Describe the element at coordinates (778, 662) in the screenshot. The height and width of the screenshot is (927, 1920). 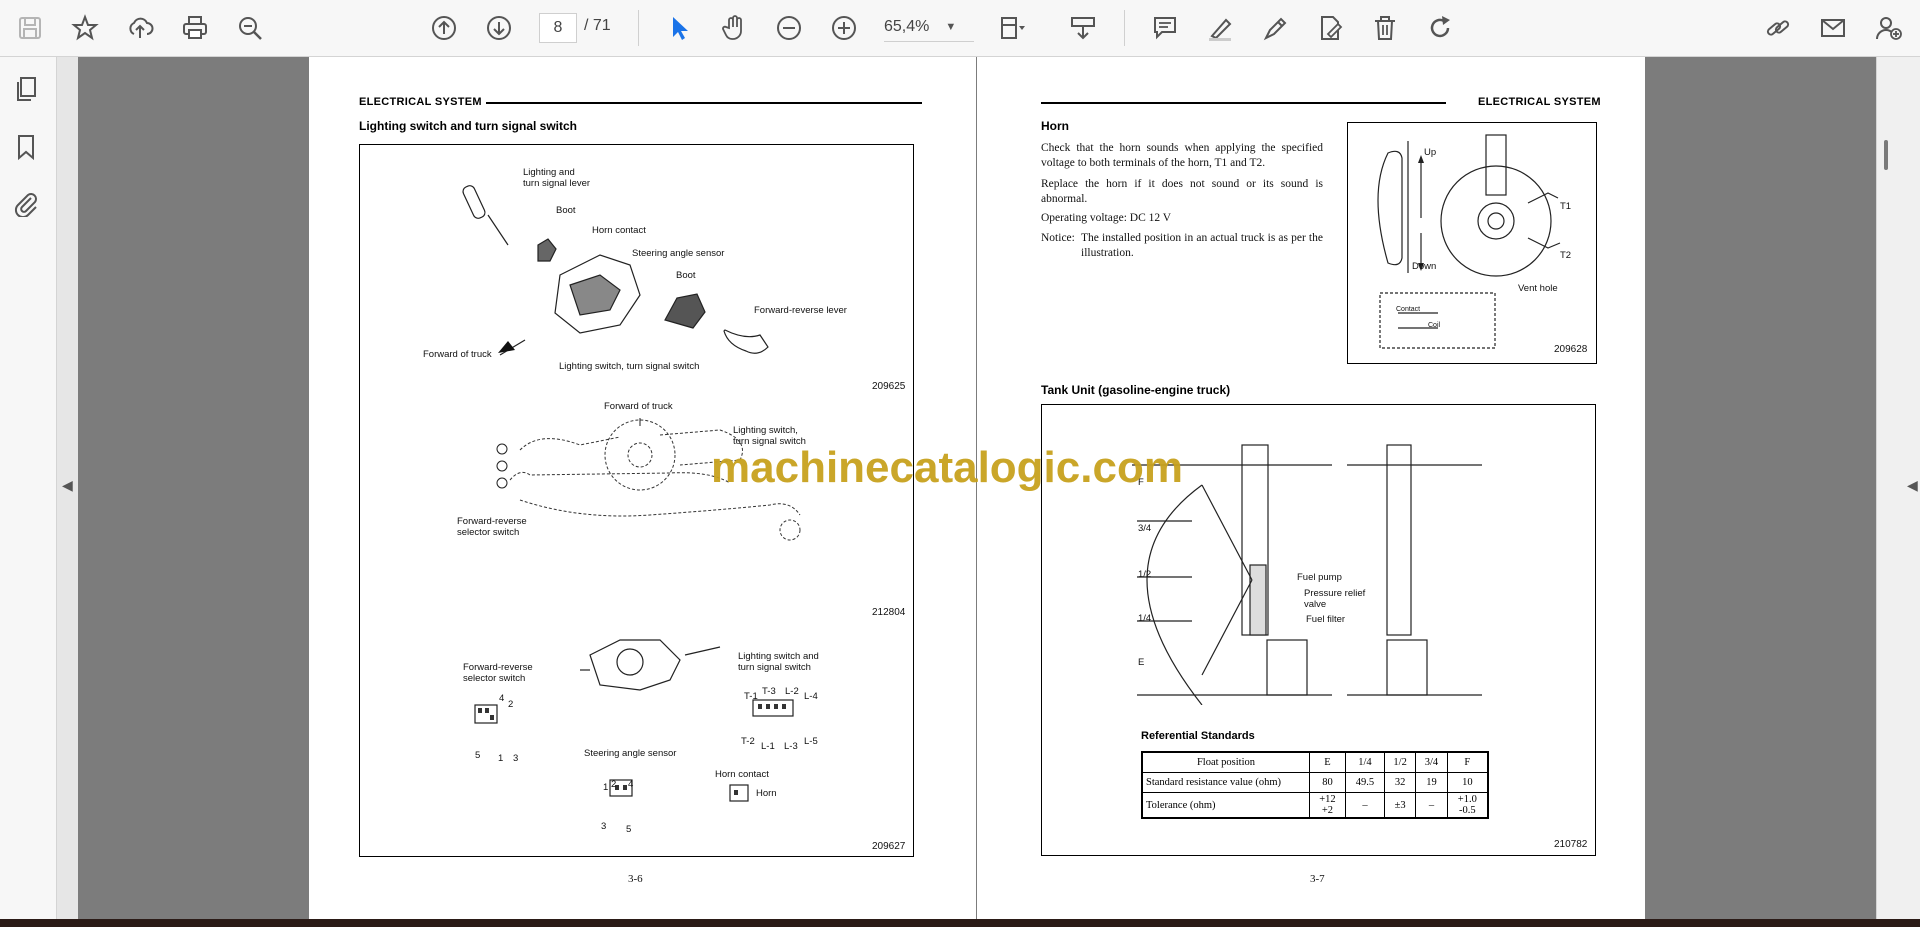
I see `figure-label: Lighting switch and turn signal switch` at that location.